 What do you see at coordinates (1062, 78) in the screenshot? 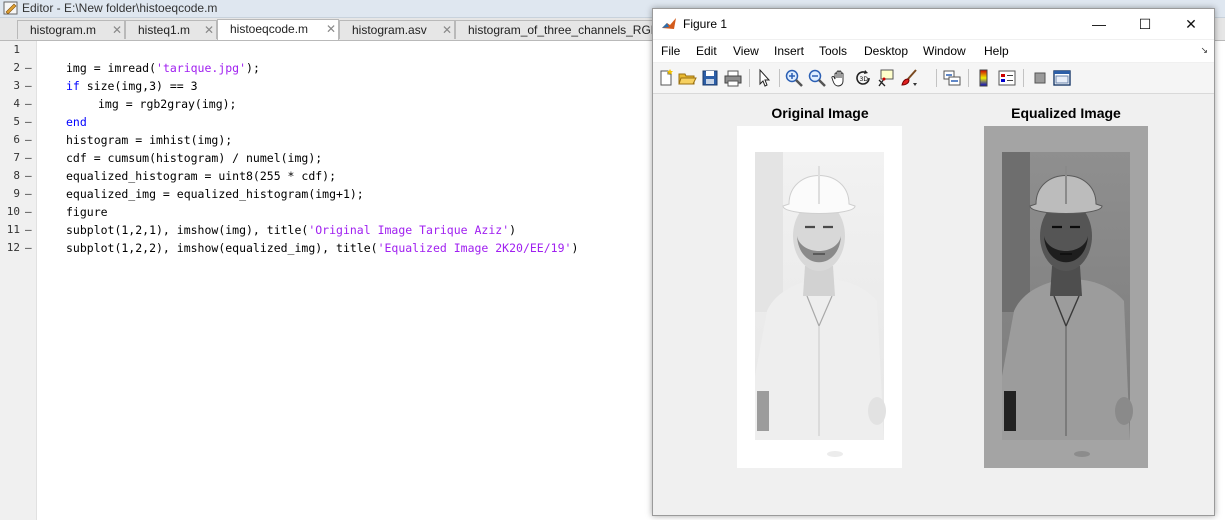
I see `show-plot-tools-icon` at bounding box center [1062, 78].